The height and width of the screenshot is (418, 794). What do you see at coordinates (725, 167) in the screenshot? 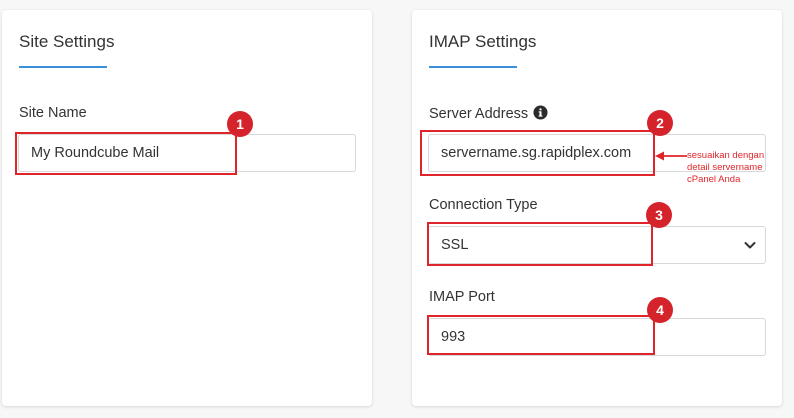
I see `note-line: detail servername` at bounding box center [725, 167].